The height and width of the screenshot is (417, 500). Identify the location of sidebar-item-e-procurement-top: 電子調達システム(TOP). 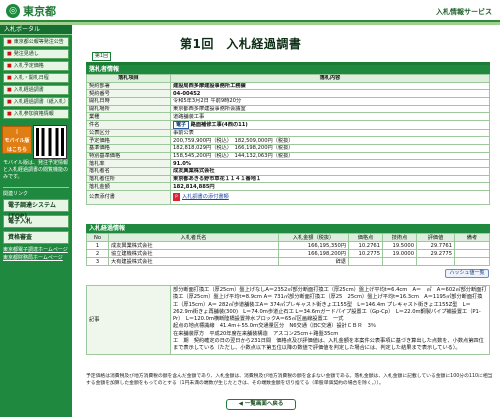
(36, 209).